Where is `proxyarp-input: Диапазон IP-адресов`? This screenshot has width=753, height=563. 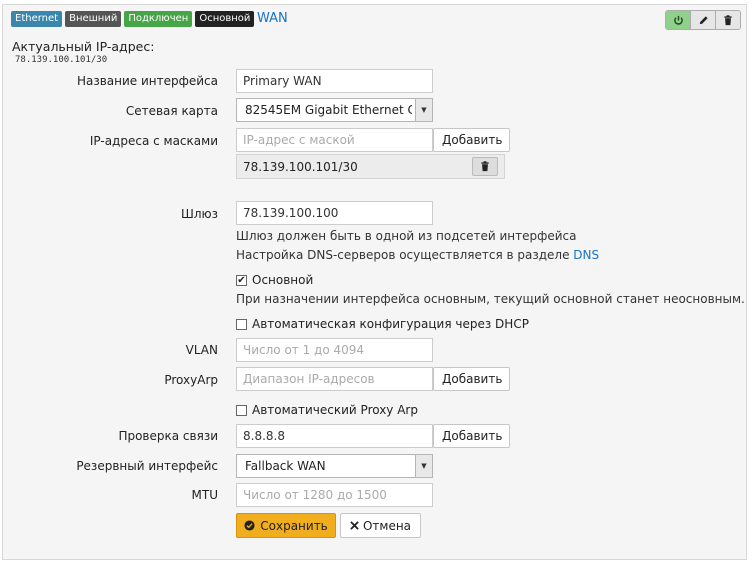
proxyarp-input: Диапазон IP-адресов is located at coordinates (334, 379).